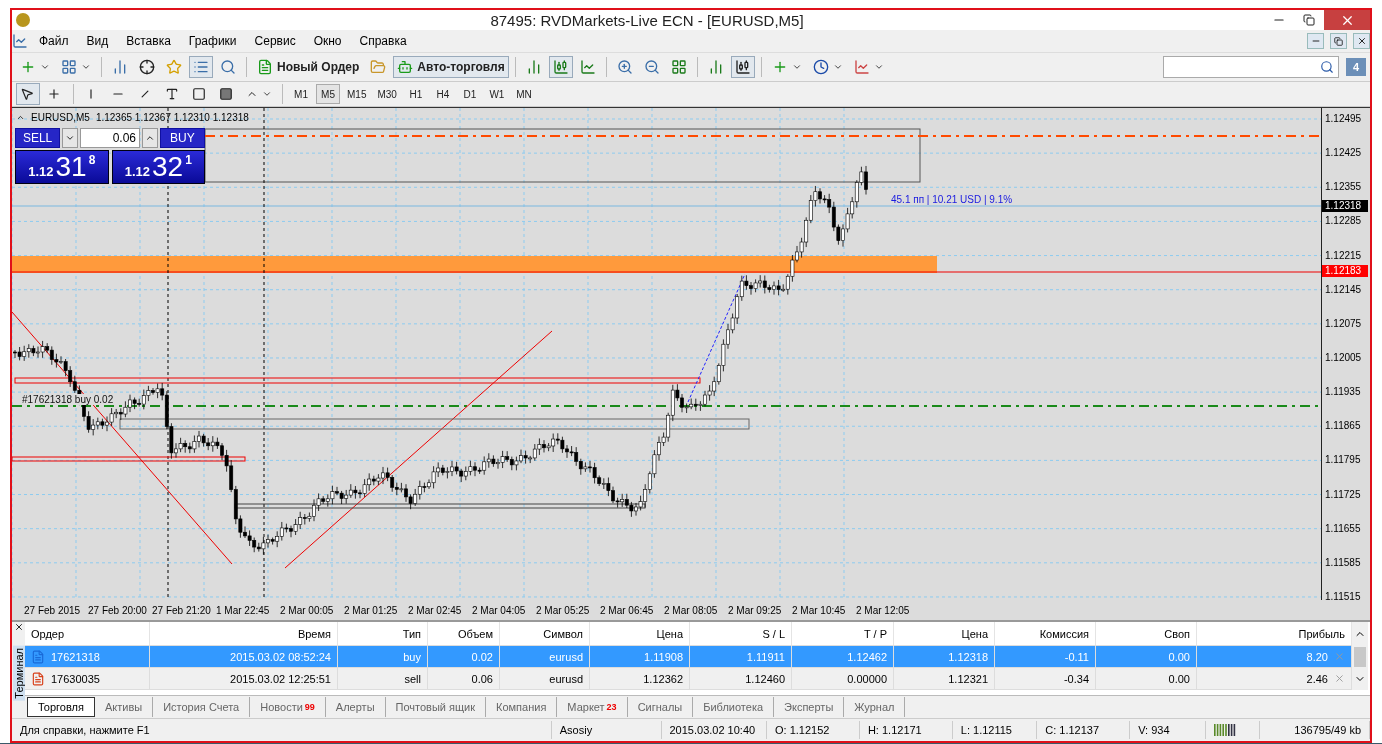  Describe the element at coordinates (640, 679) in the screenshot. I see `table-cell: 1.12362` at that location.